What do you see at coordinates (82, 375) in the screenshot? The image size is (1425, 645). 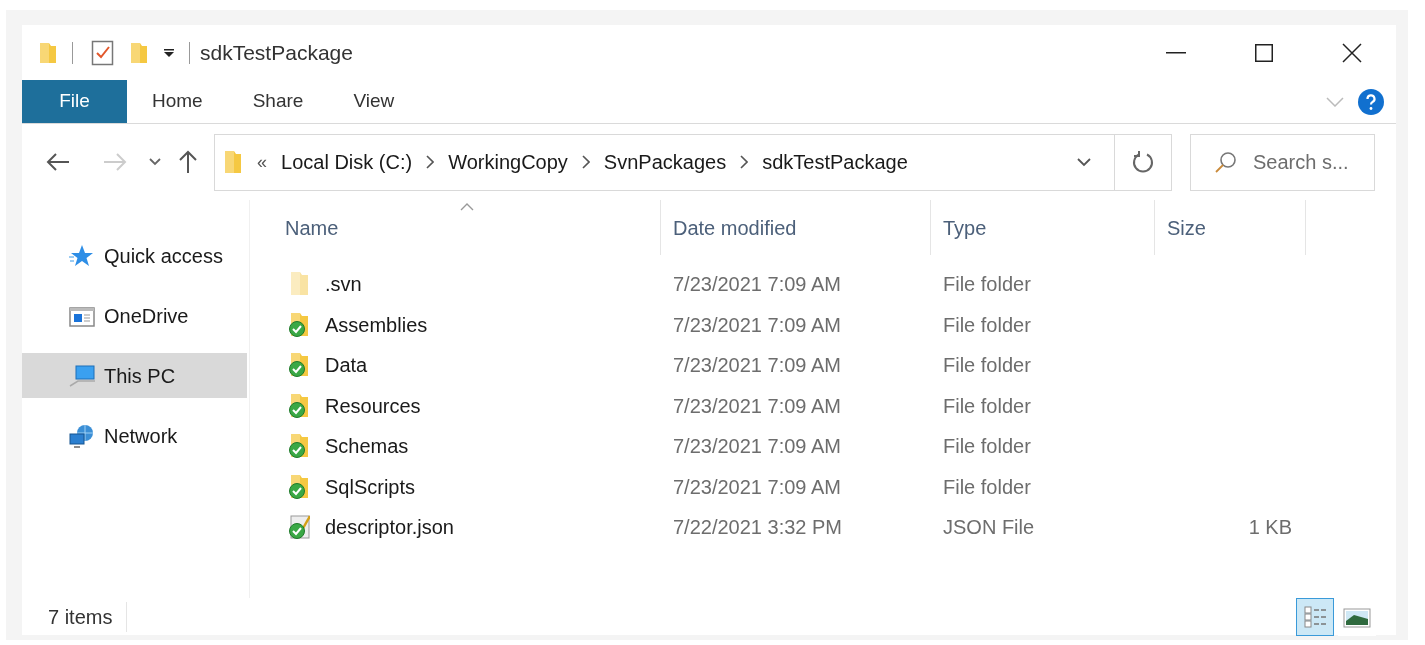 I see `laptop-icon` at bounding box center [82, 375].